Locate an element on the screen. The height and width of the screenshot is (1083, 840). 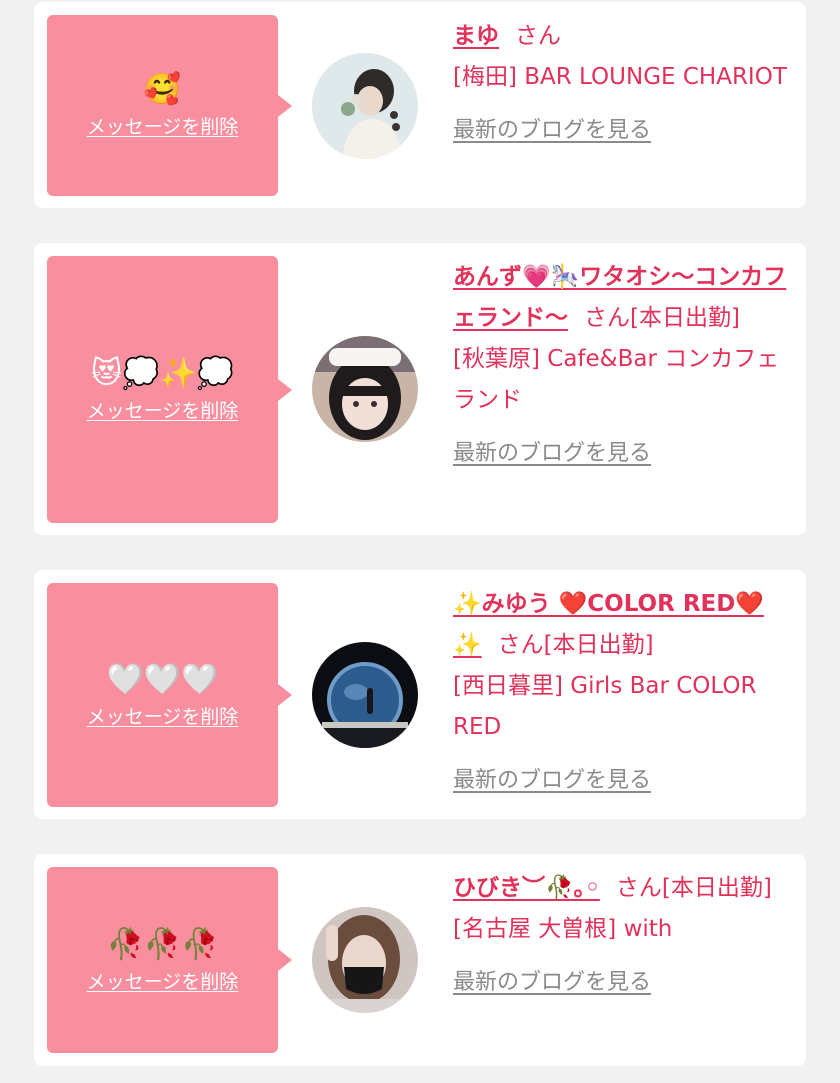
message-preview: 🤍🤍🤍 メッセージを削除 is located at coordinates (169, 695).